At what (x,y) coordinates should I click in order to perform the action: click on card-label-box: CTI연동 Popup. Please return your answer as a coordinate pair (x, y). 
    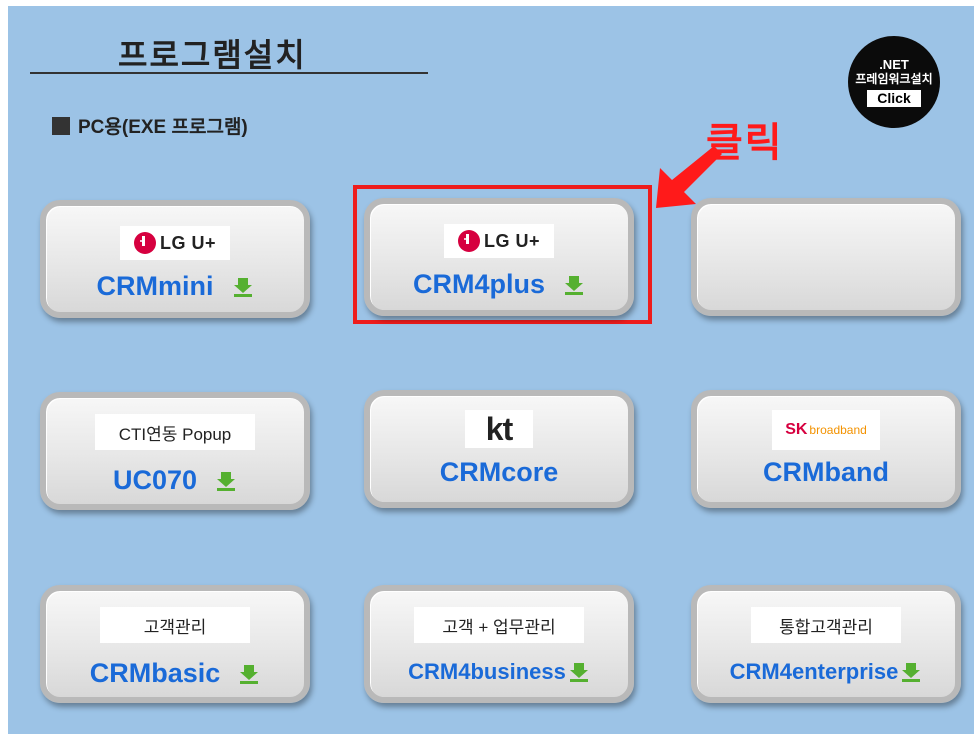
    Looking at the image, I should click on (175, 432).